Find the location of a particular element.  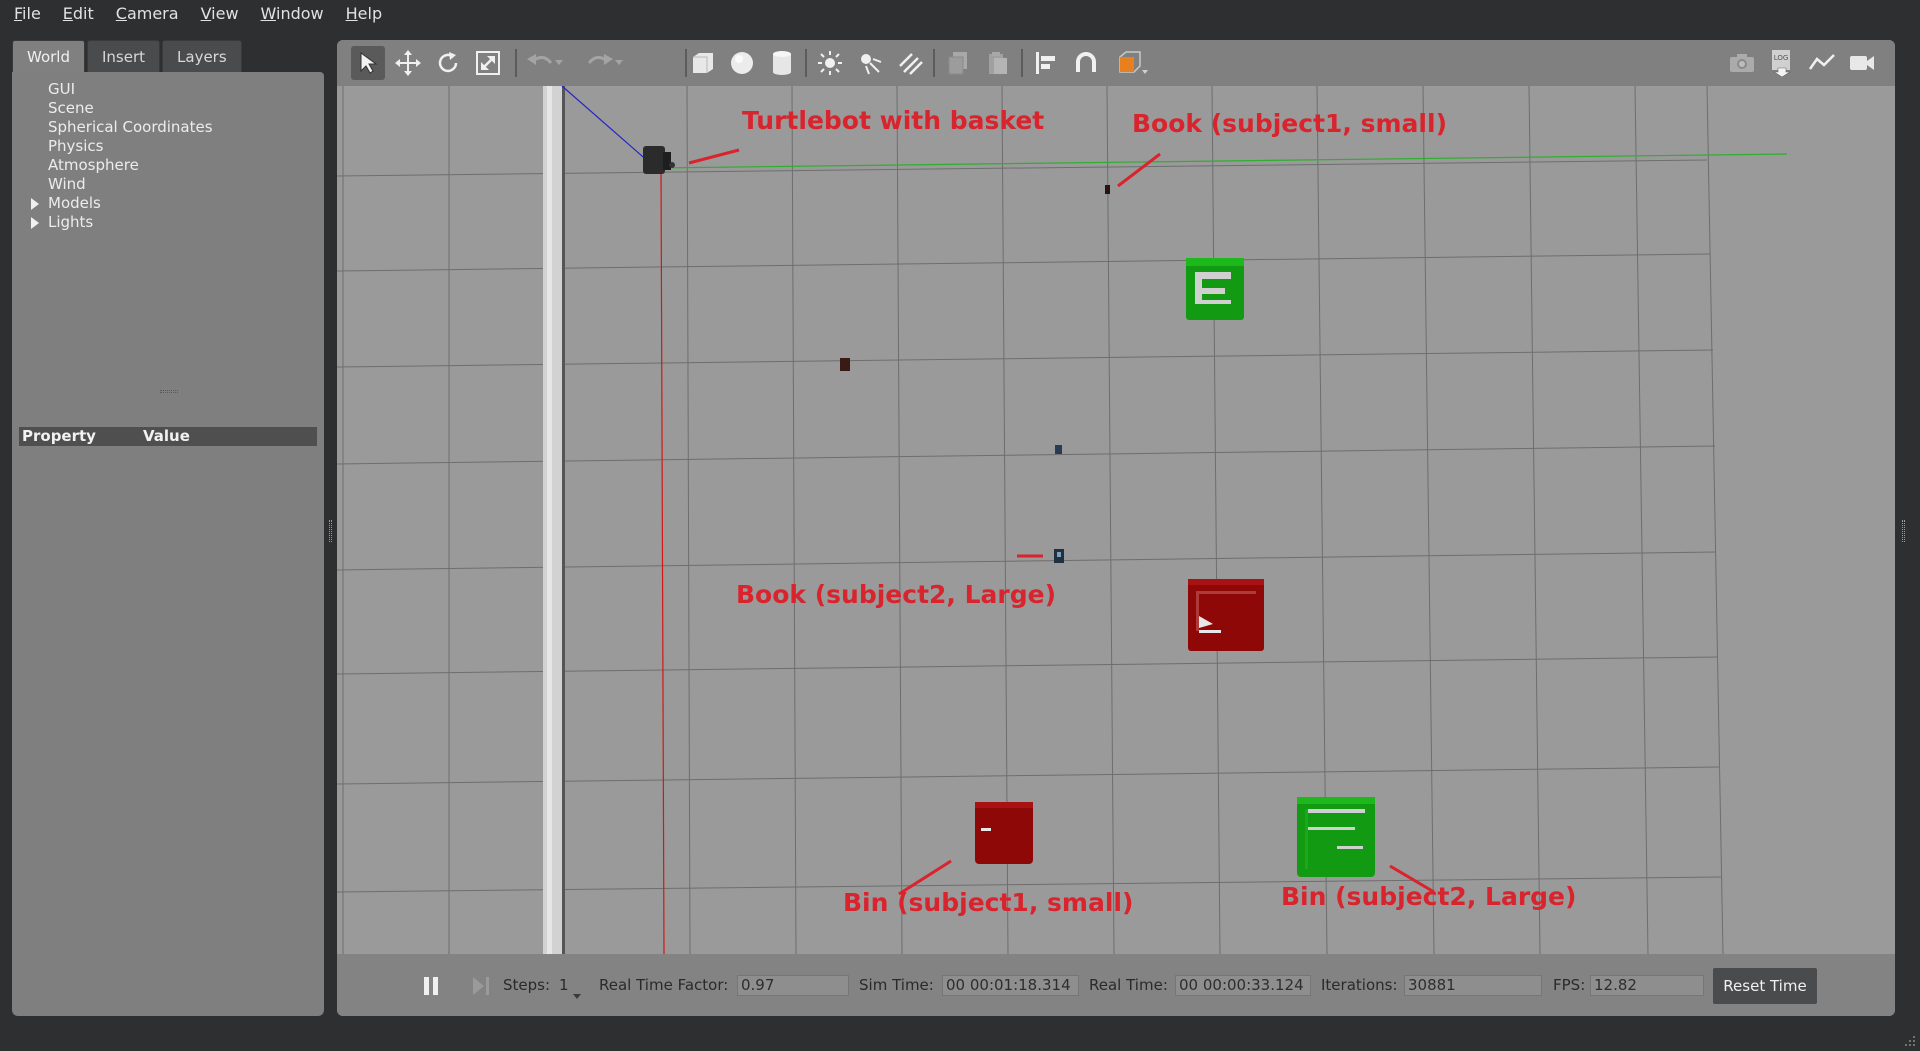

book-detail is located at coordinates (1059, 554).